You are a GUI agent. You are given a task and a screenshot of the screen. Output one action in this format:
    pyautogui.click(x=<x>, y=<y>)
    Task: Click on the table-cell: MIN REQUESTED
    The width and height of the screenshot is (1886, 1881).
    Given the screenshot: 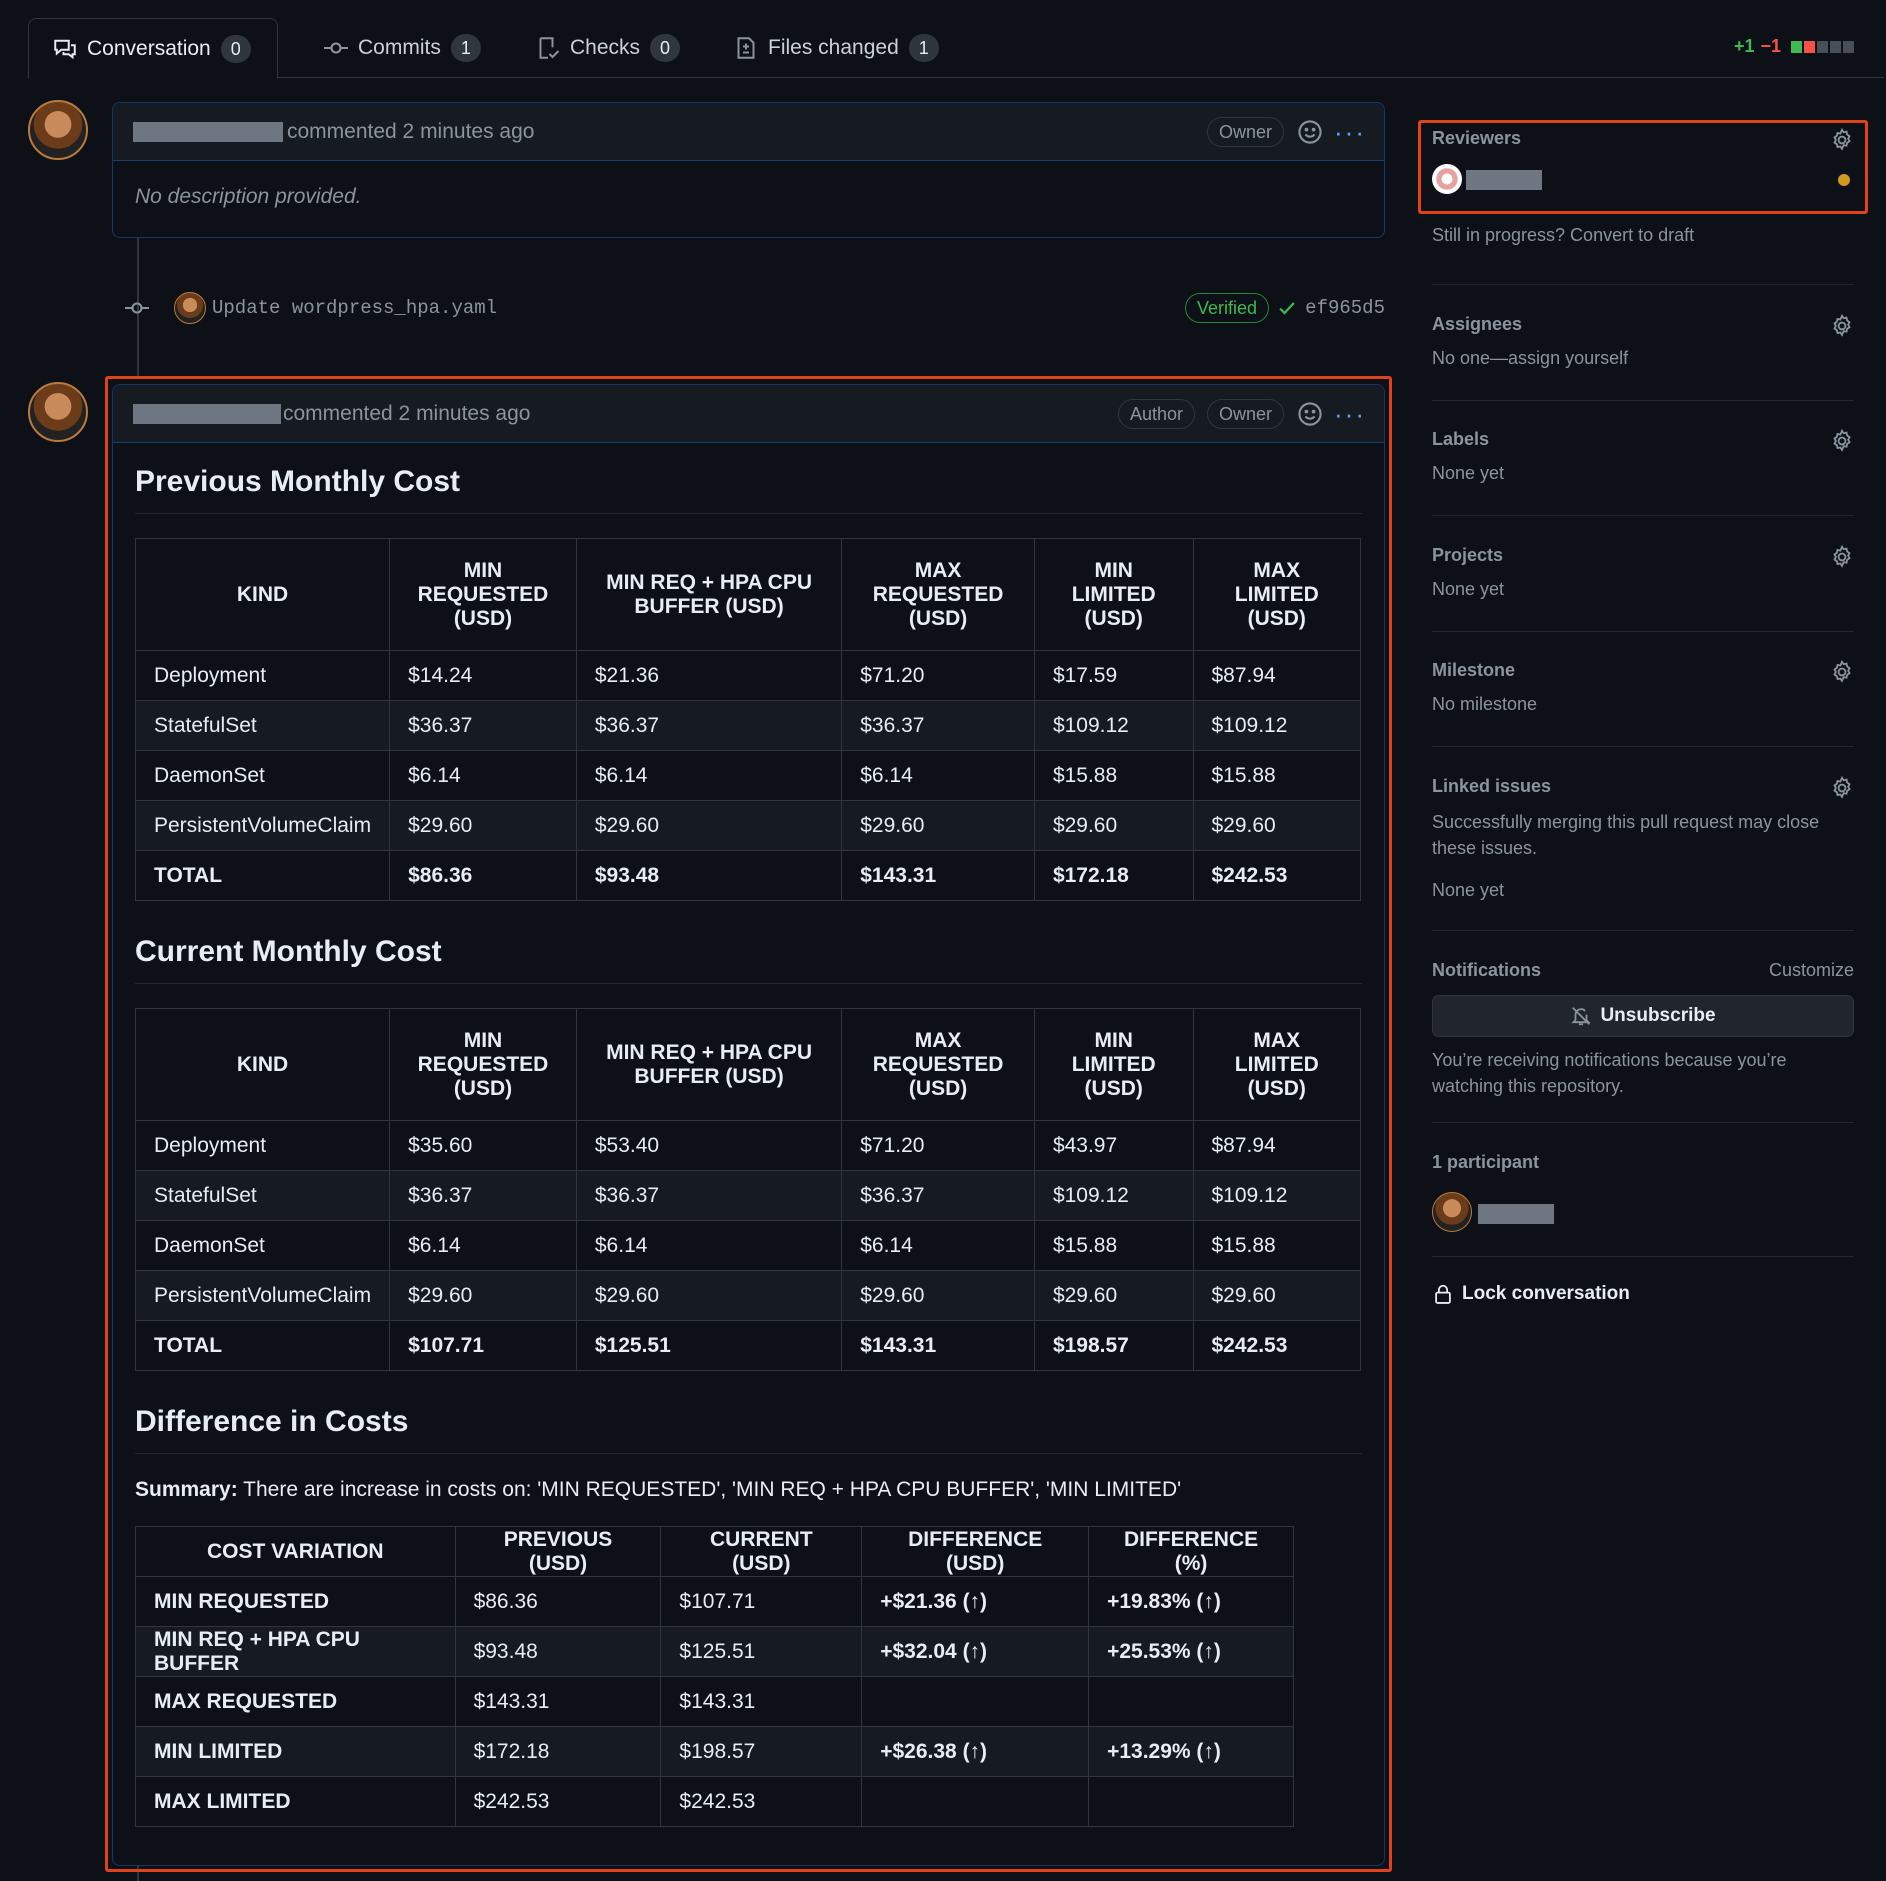 What is the action you would take?
    pyautogui.click(x=295, y=1601)
    